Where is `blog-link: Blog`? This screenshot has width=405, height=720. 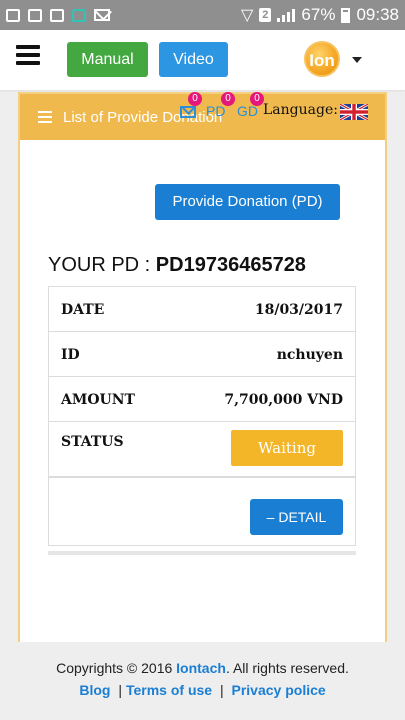 blog-link: Blog is located at coordinates (94, 690).